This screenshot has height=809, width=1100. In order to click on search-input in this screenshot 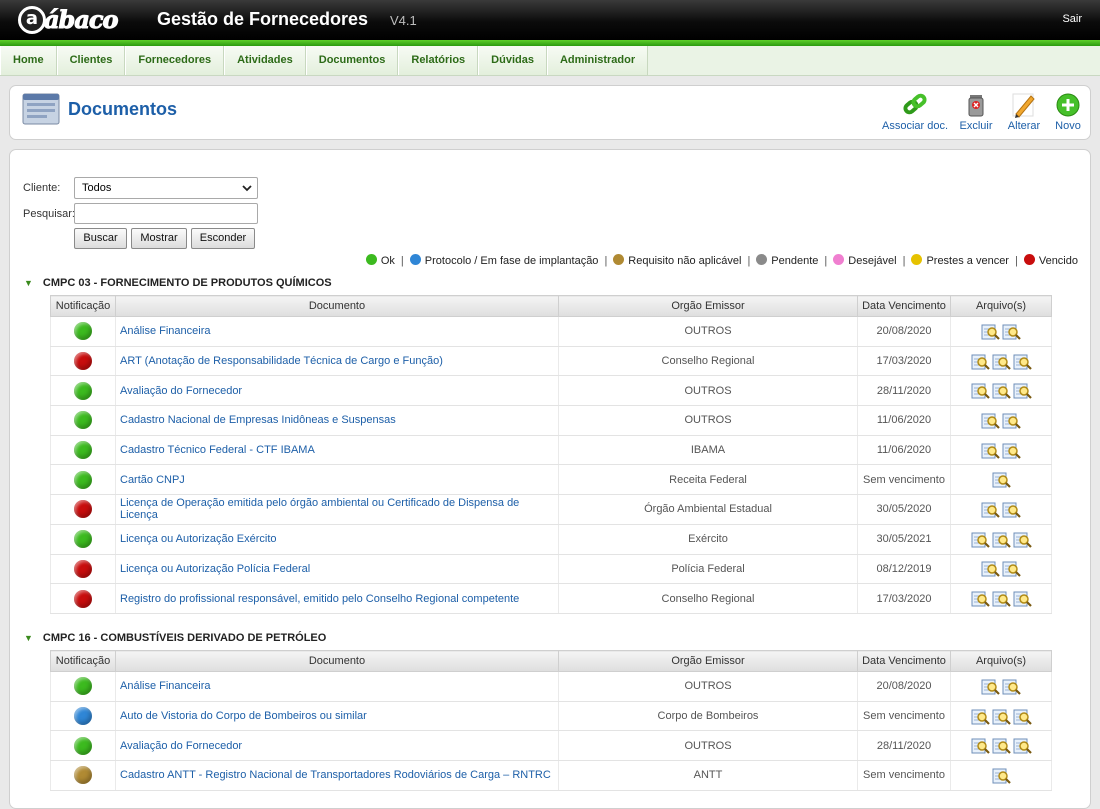, I will do `click(166, 213)`.